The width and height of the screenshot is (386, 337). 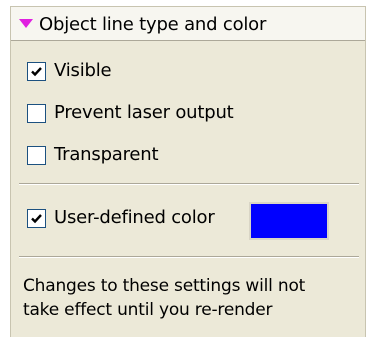 What do you see at coordinates (134, 217) in the screenshot?
I see `user-defined-color-label: User-defined color` at bounding box center [134, 217].